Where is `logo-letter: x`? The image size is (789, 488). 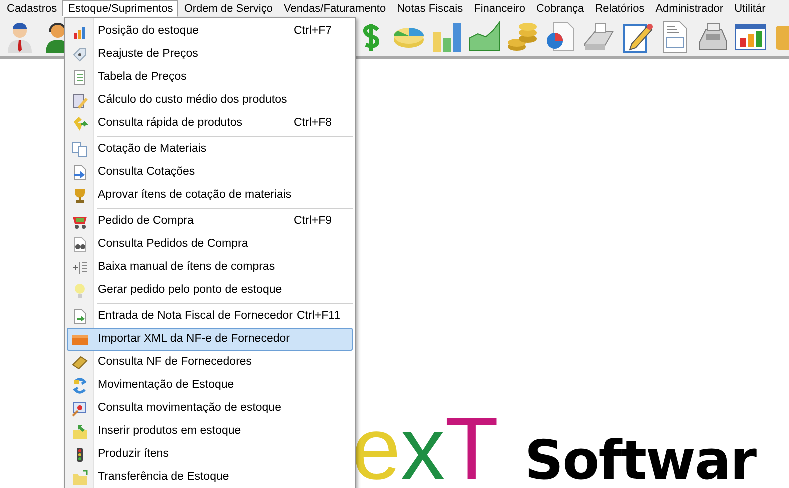 logo-letter: x is located at coordinates (422, 449).